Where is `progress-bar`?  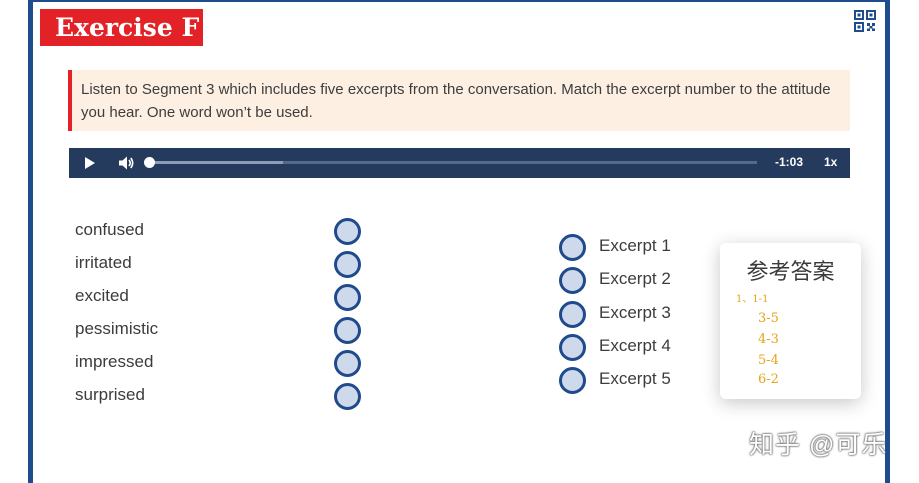
progress-bar is located at coordinates (450, 162).